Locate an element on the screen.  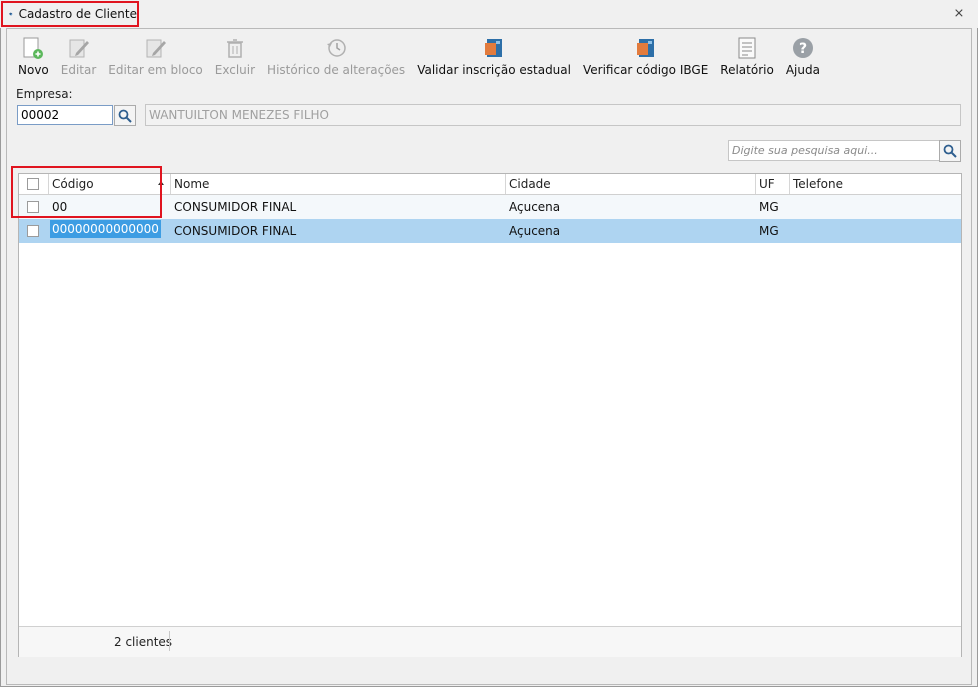
row-codigo: 00000000000000 is located at coordinates (105, 229).